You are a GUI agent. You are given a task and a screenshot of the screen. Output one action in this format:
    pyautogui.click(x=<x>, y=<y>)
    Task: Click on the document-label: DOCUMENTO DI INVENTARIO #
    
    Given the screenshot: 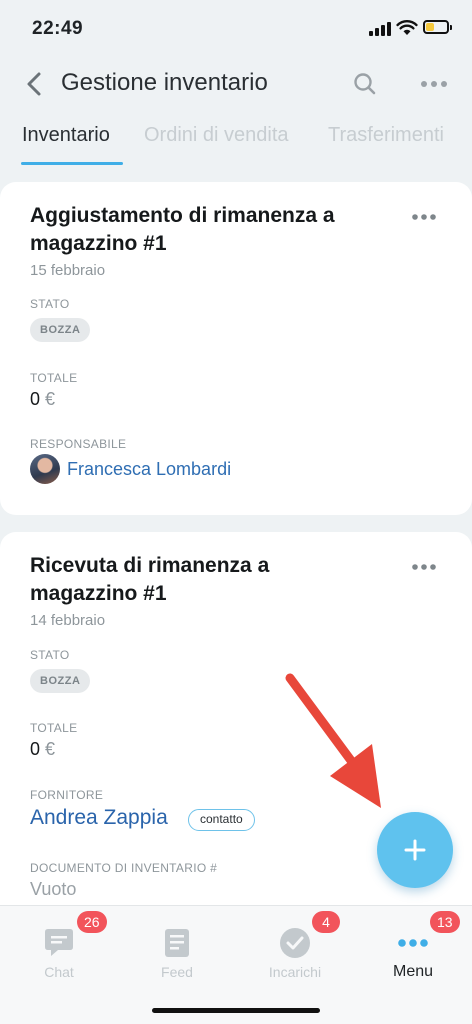 What is the action you would take?
    pyautogui.click(x=124, y=868)
    